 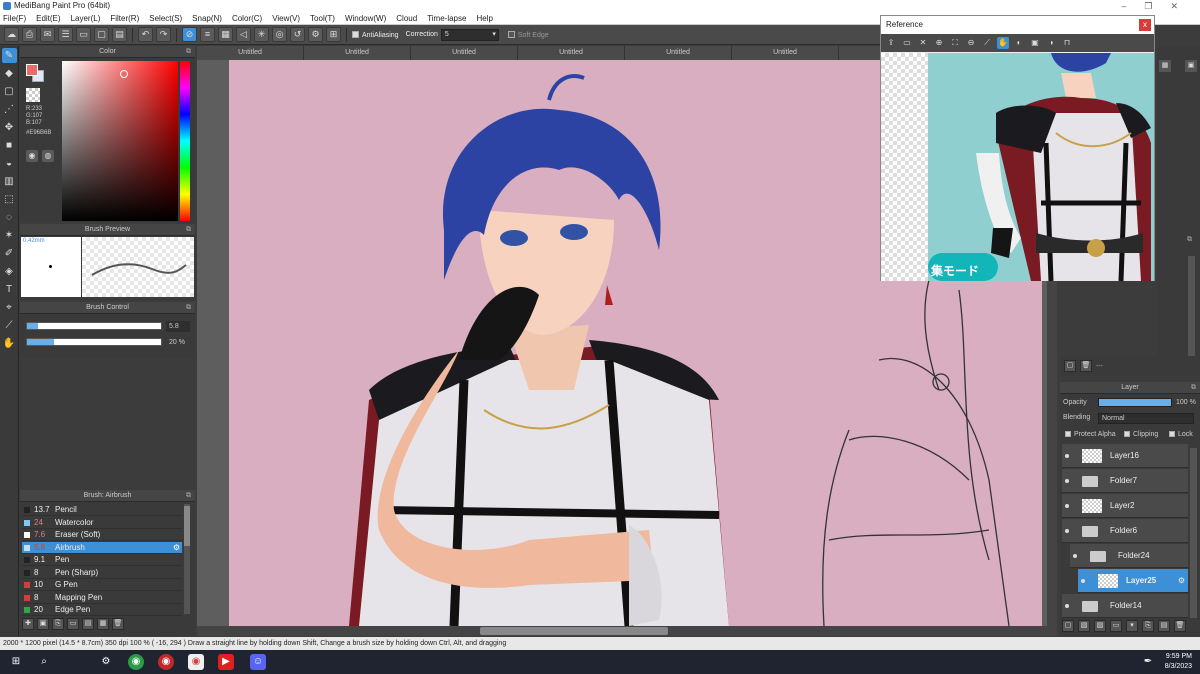 What do you see at coordinates (1164, 626) in the screenshot?
I see `merge-layer-icon: ▤` at bounding box center [1164, 626].